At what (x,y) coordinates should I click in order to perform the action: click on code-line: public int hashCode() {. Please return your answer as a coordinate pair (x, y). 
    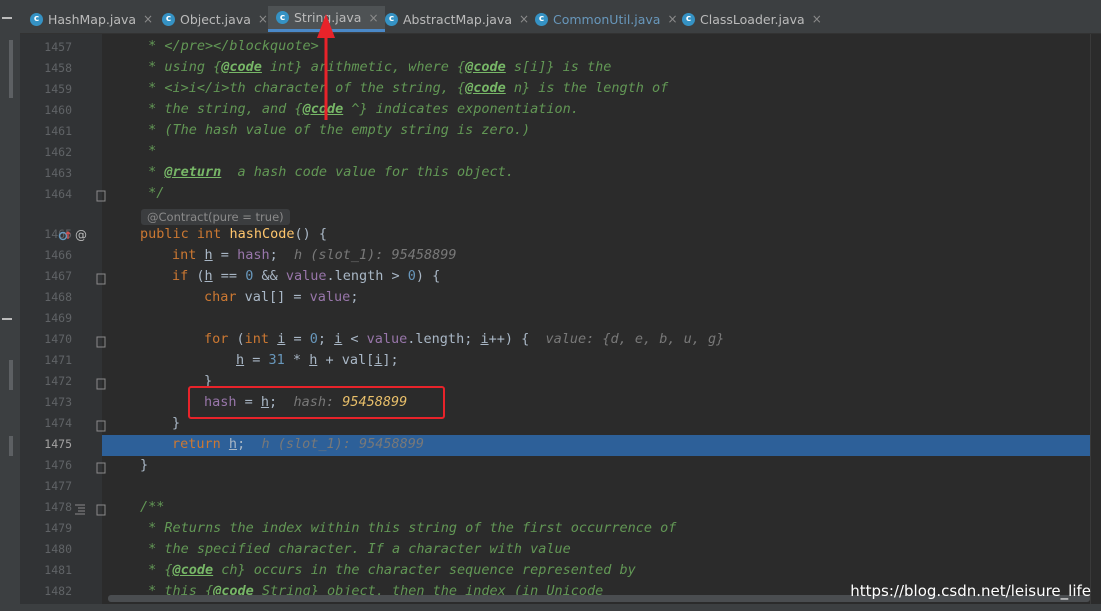
    Looking at the image, I should click on (233, 234).